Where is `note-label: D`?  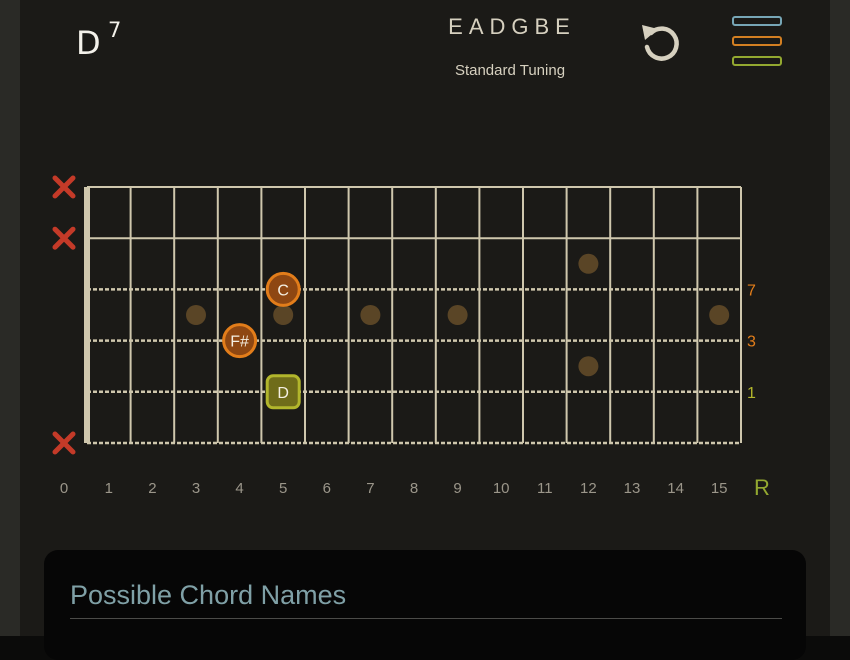 note-label: D is located at coordinates (283, 393).